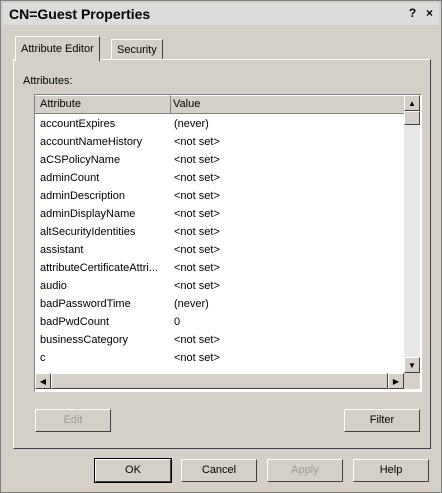 This screenshot has width=442, height=493. Describe the element at coordinates (219, 304) in the screenshot. I see `table-row: badPasswordTime (never)` at that location.